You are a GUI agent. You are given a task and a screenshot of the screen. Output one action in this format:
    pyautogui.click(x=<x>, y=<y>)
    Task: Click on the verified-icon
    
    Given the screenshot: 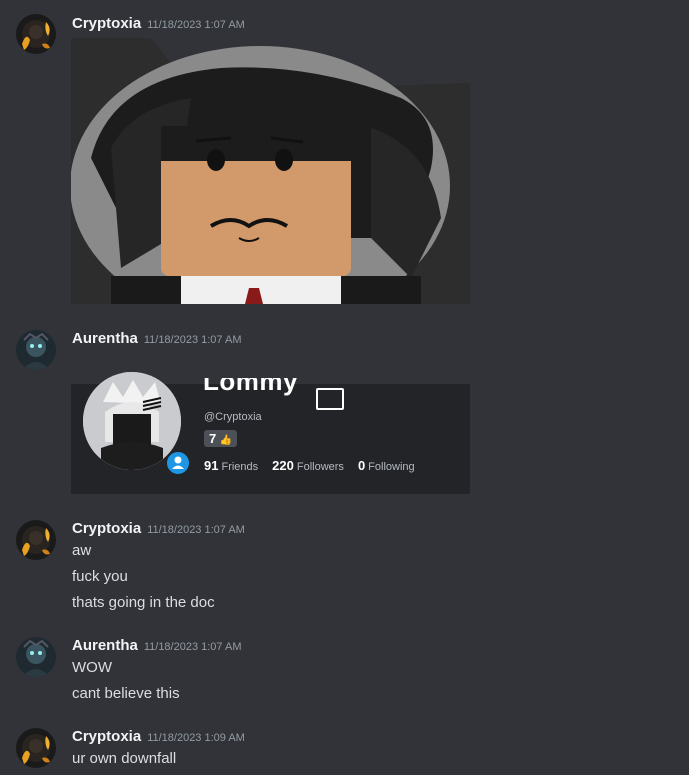 What is the action you would take?
    pyautogui.click(x=330, y=399)
    